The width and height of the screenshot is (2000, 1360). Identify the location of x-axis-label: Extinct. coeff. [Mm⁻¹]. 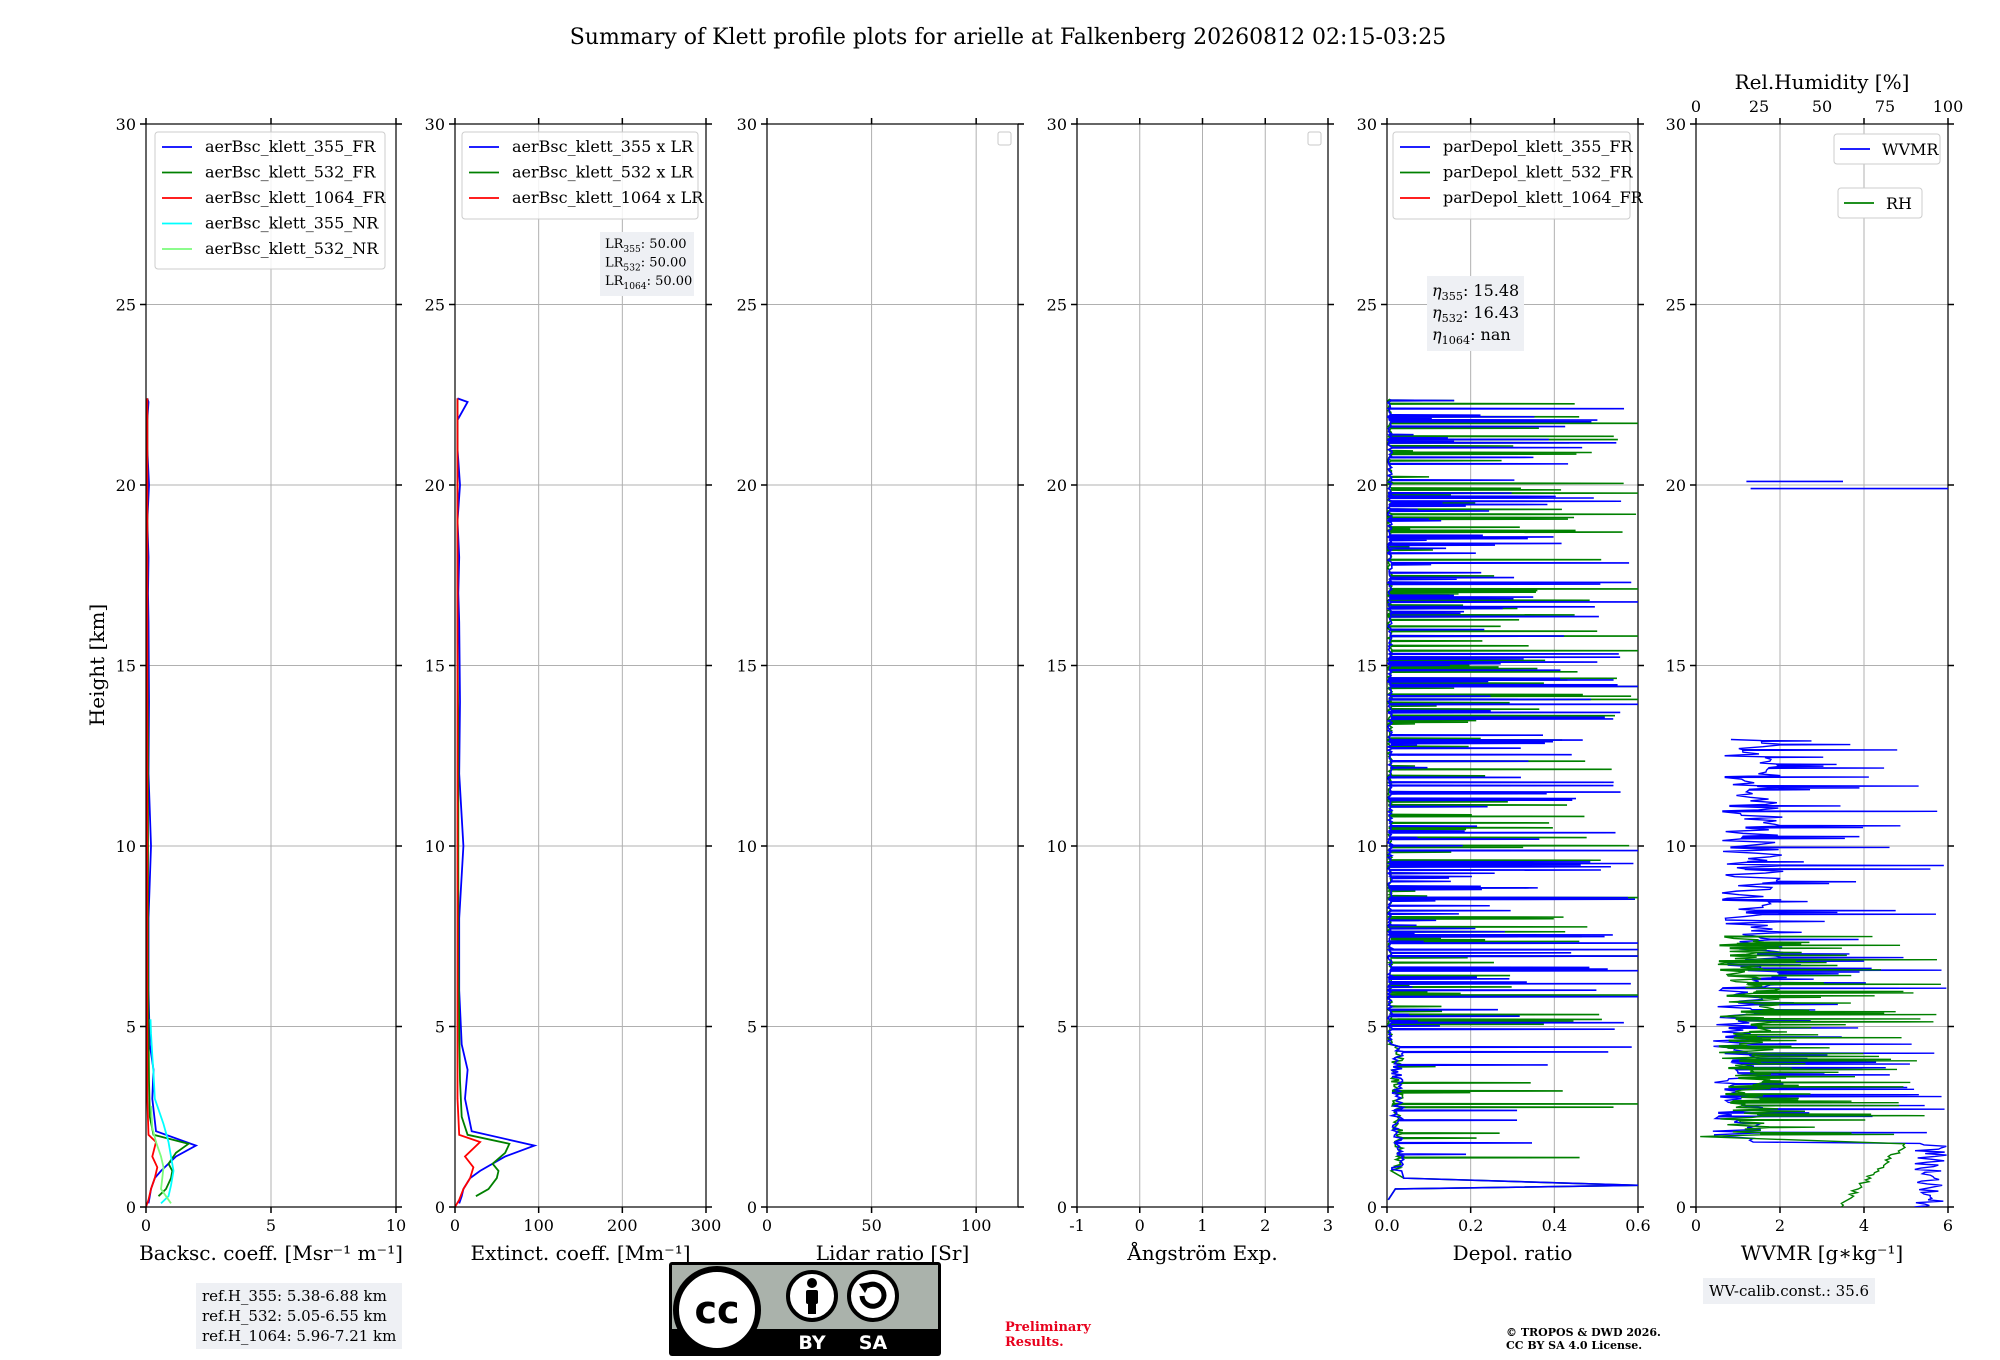
(580, 1253).